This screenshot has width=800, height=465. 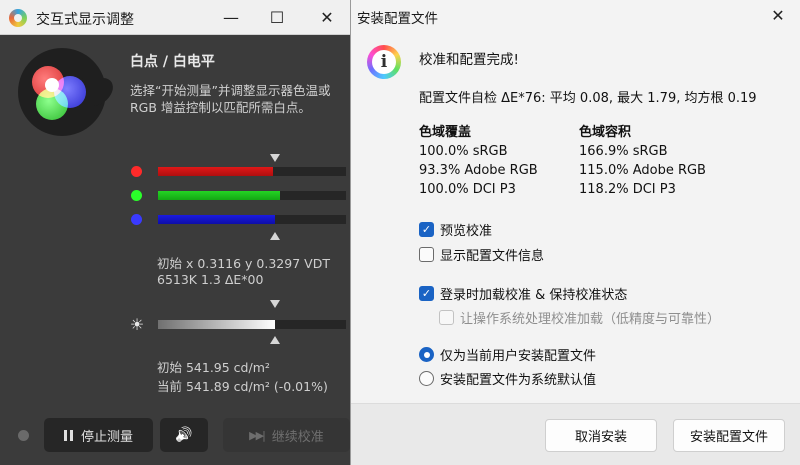 I want to click on luminance-bar, so click(x=252, y=324).